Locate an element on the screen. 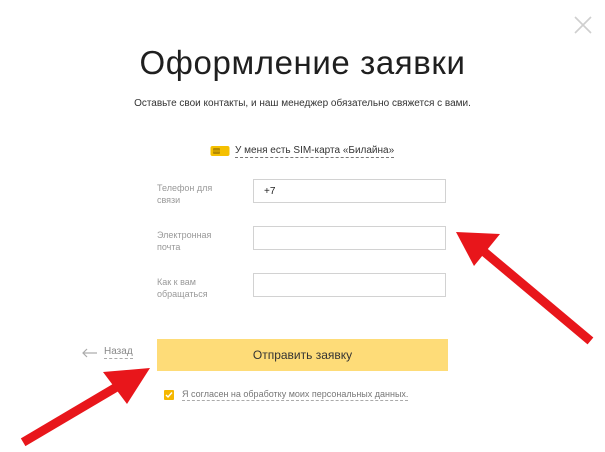 The height and width of the screenshot is (452, 605). name-input is located at coordinates (349, 285).